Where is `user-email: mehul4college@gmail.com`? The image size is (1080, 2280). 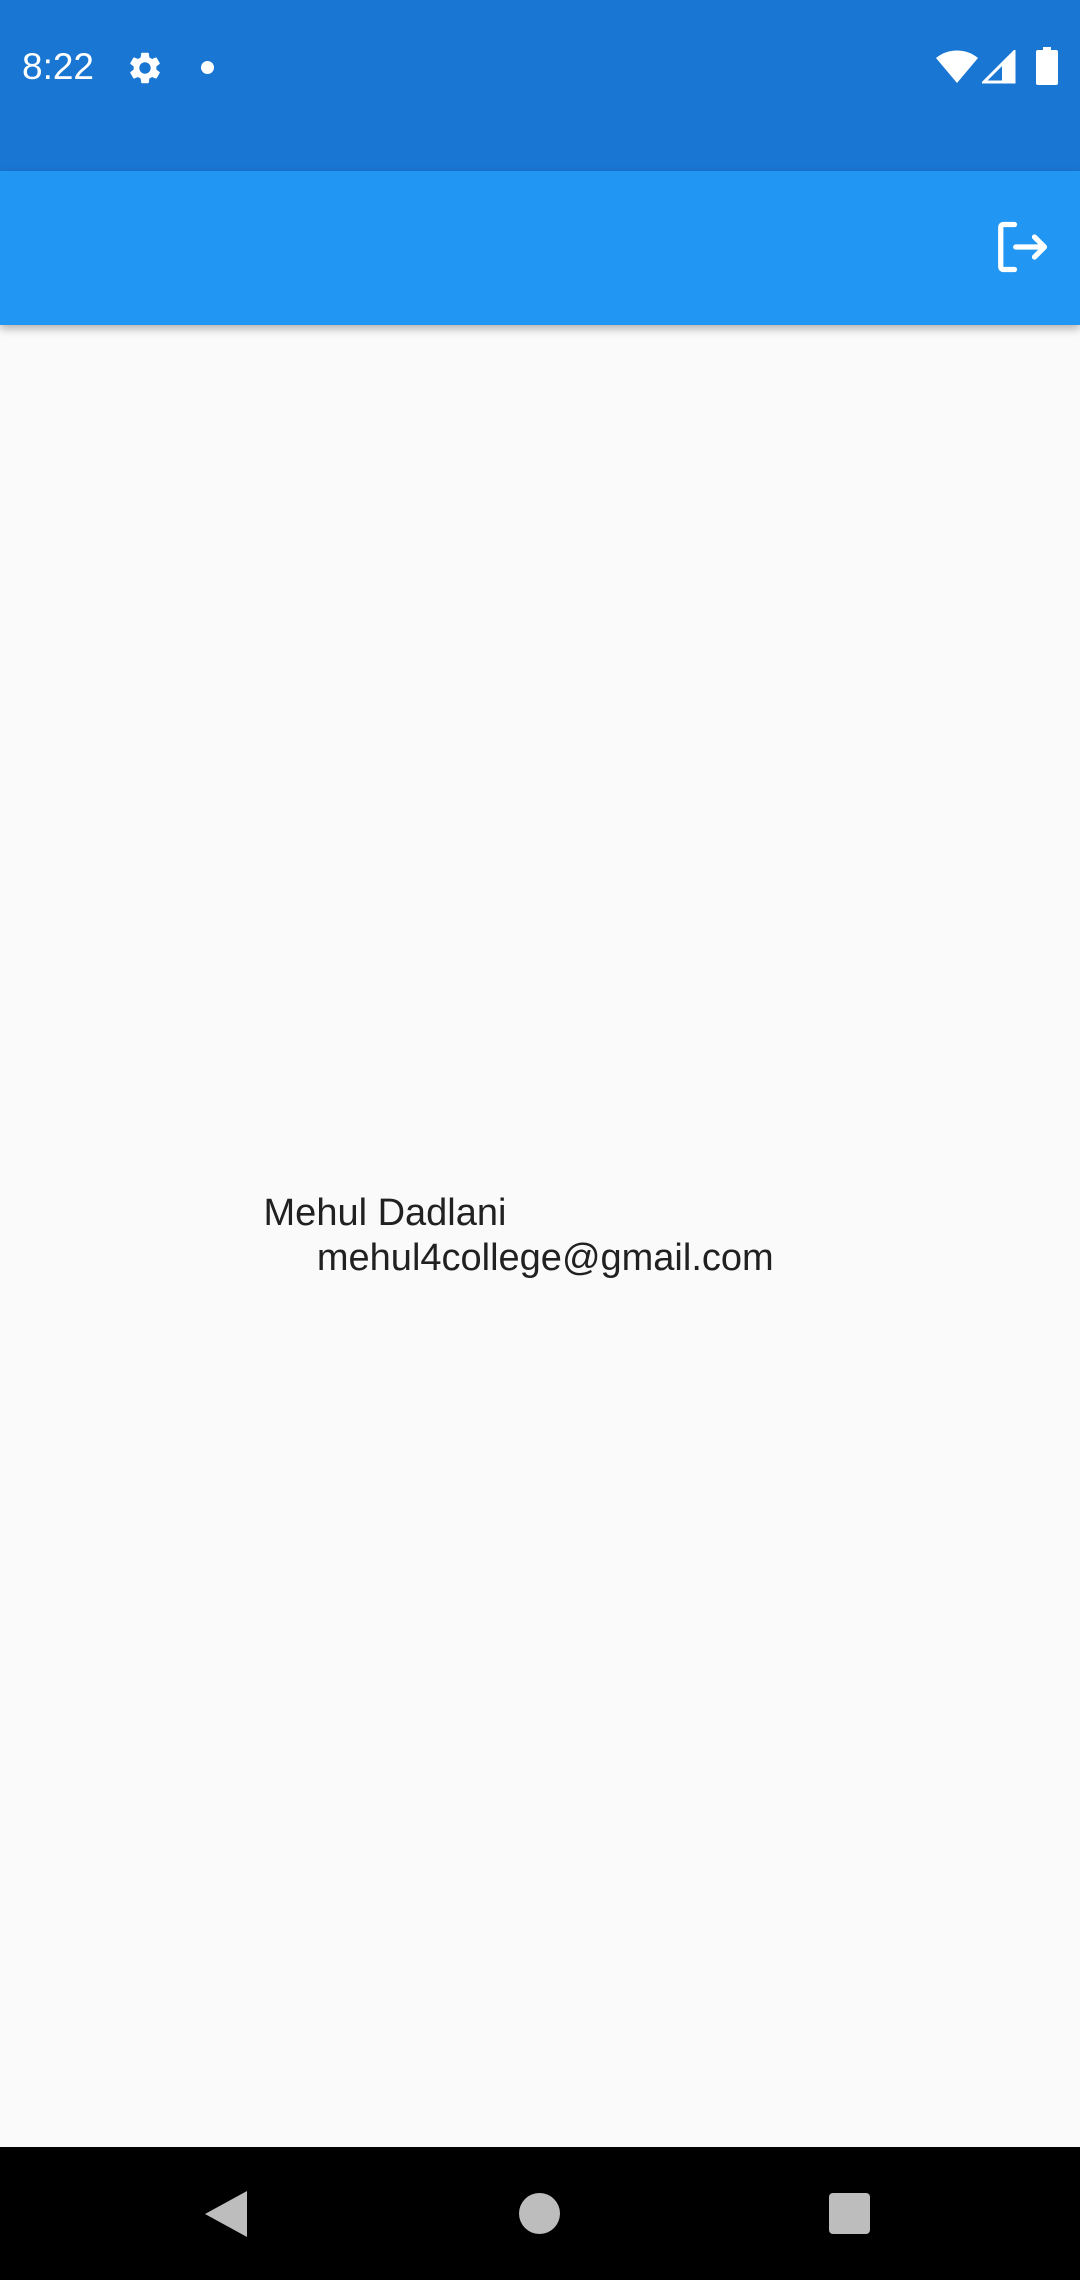 user-email: mehul4college@gmail.com is located at coordinates (540, 1258).